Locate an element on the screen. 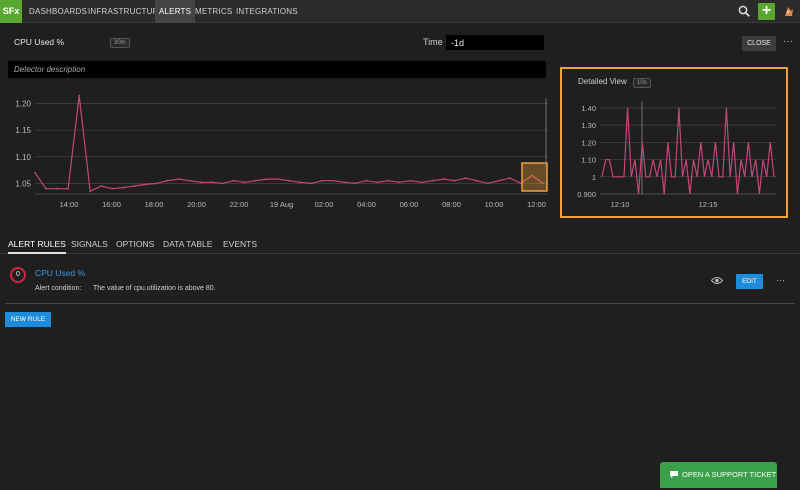 Image resolution: width=800 pixels, height=490 pixels. main-x-tick-label: 16:00 is located at coordinates (111, 204).